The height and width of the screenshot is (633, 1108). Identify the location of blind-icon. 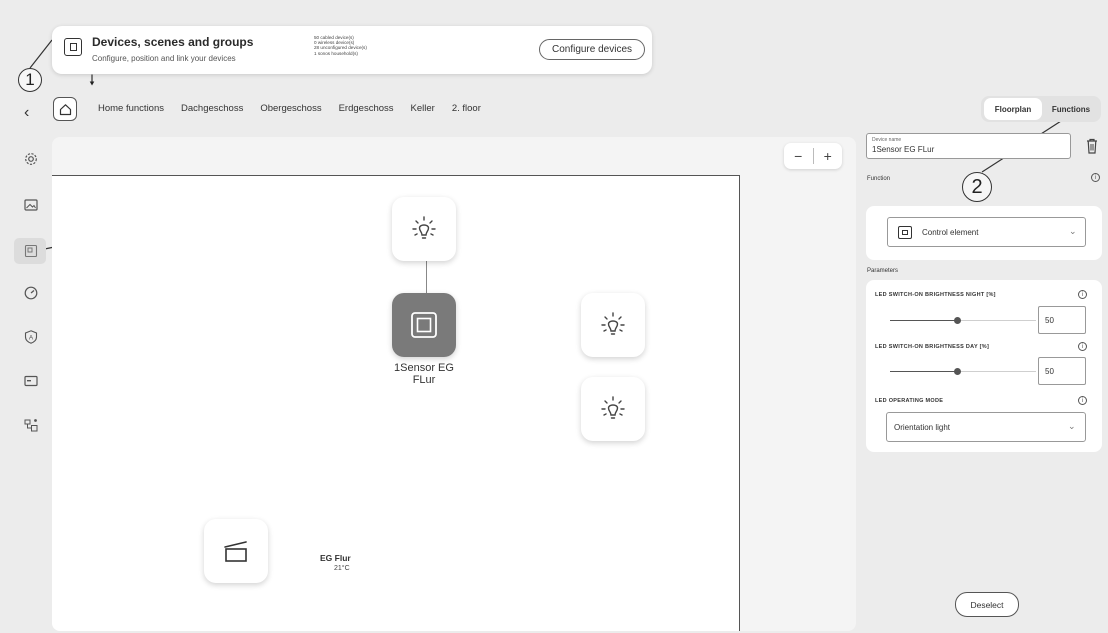
(235, 551).